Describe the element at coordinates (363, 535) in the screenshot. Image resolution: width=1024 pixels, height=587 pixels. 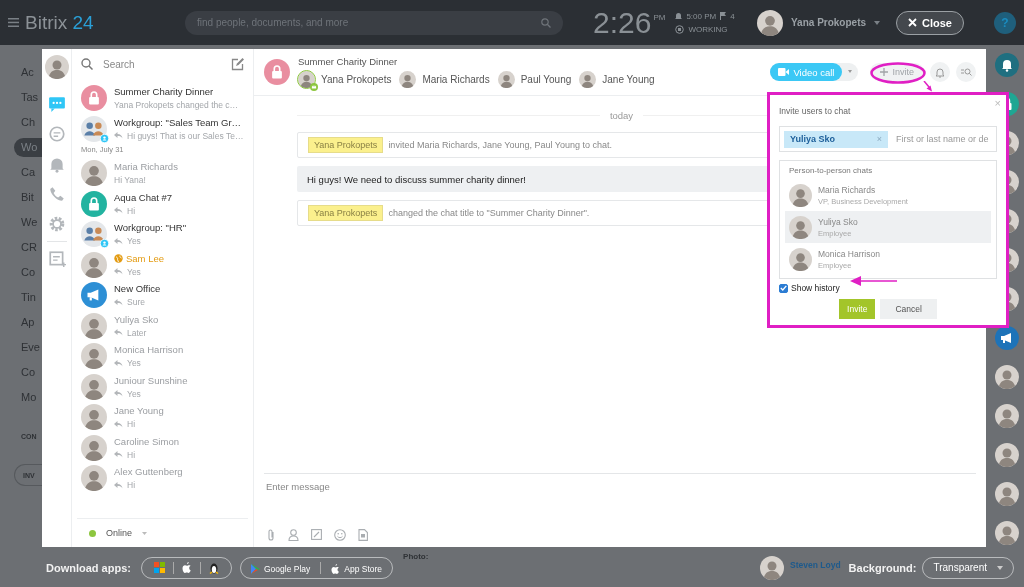
I see `document-icon` at that location.